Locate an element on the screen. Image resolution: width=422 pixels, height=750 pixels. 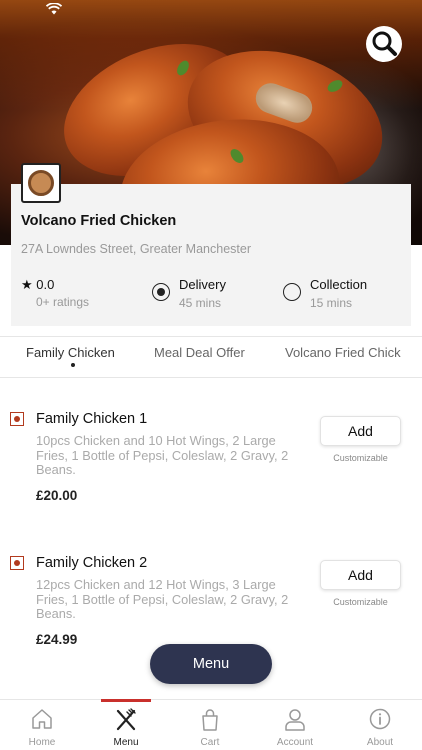
active-nav-indicator is located at coordinates (126, 700).